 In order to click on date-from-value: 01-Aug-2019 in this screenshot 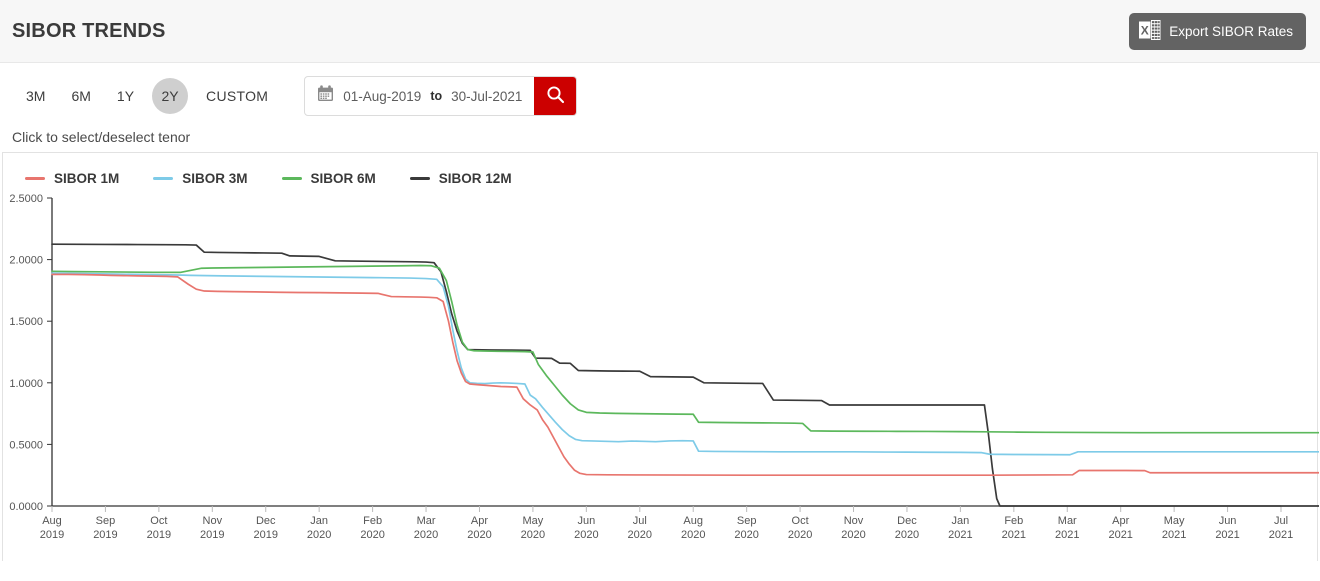, I will do `click(382, 96)`.